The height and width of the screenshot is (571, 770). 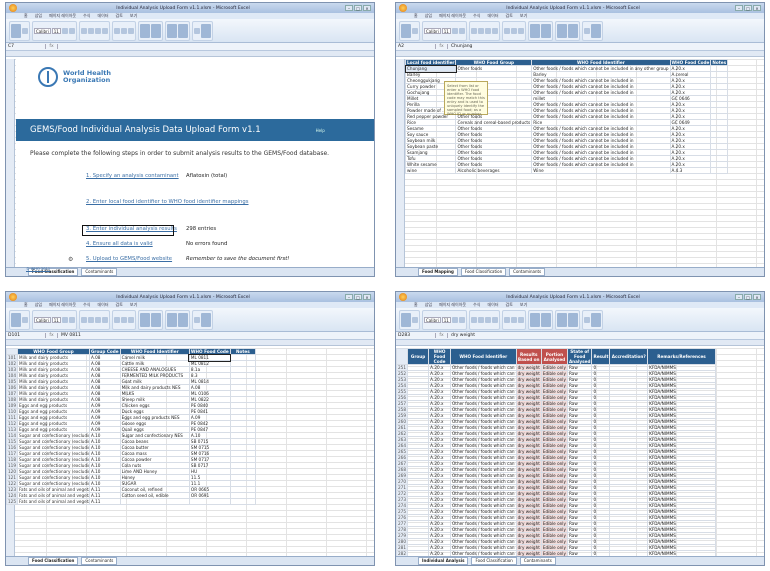 What do you see at coordinates (402, 493) in the screenshot?
I see `row-number: 272` at bounding box center [402, 493].